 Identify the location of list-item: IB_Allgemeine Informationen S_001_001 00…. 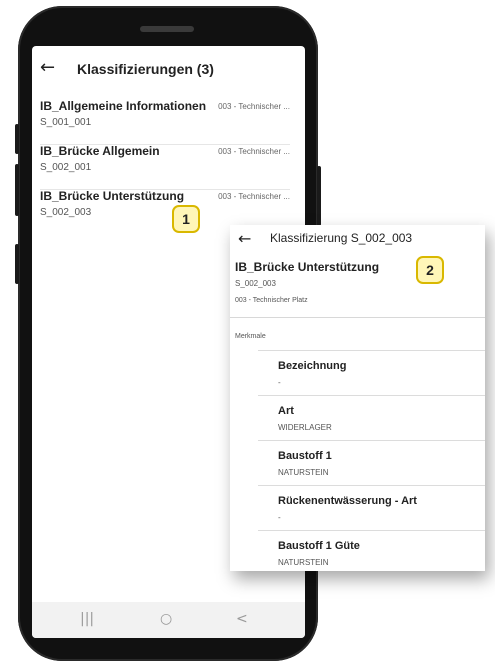
(165, 122).